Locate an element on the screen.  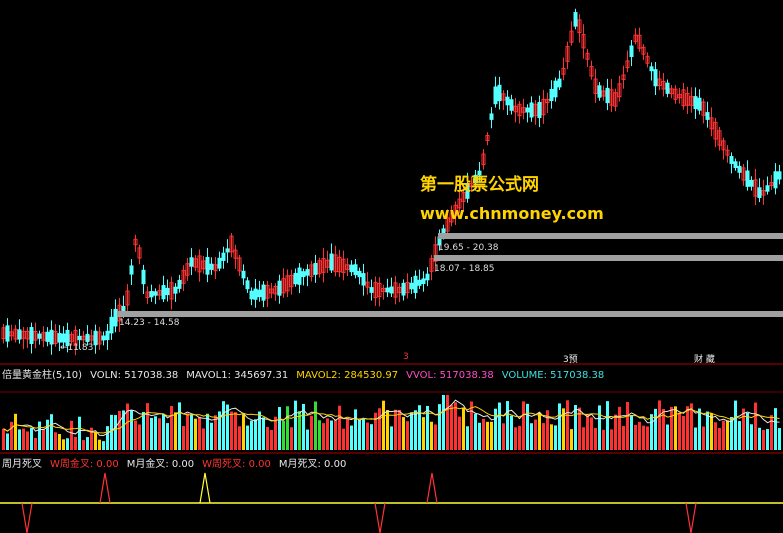
volume-panel-title: 倍量黄金柱(5,10) is located at coordinates (42, 375).